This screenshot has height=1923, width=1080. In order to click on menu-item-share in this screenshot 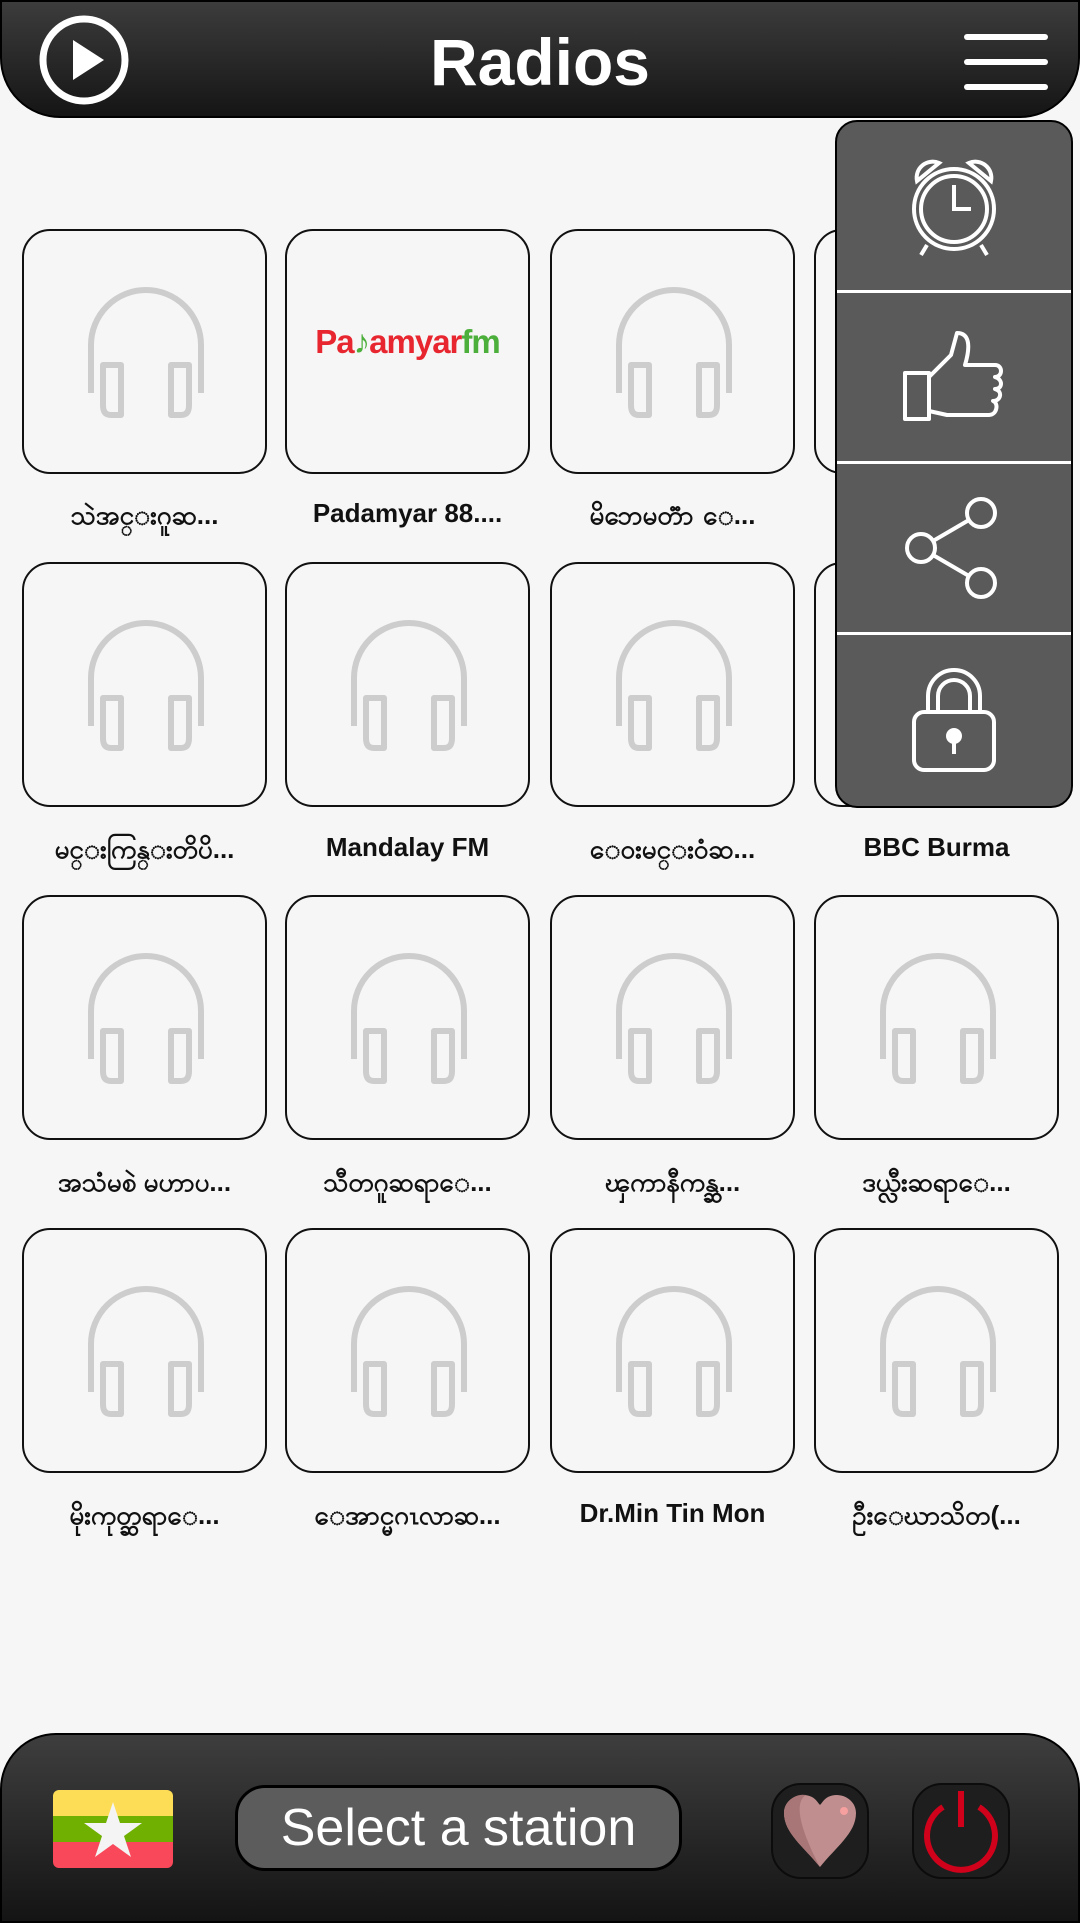, I will do `click(954, 549)`.